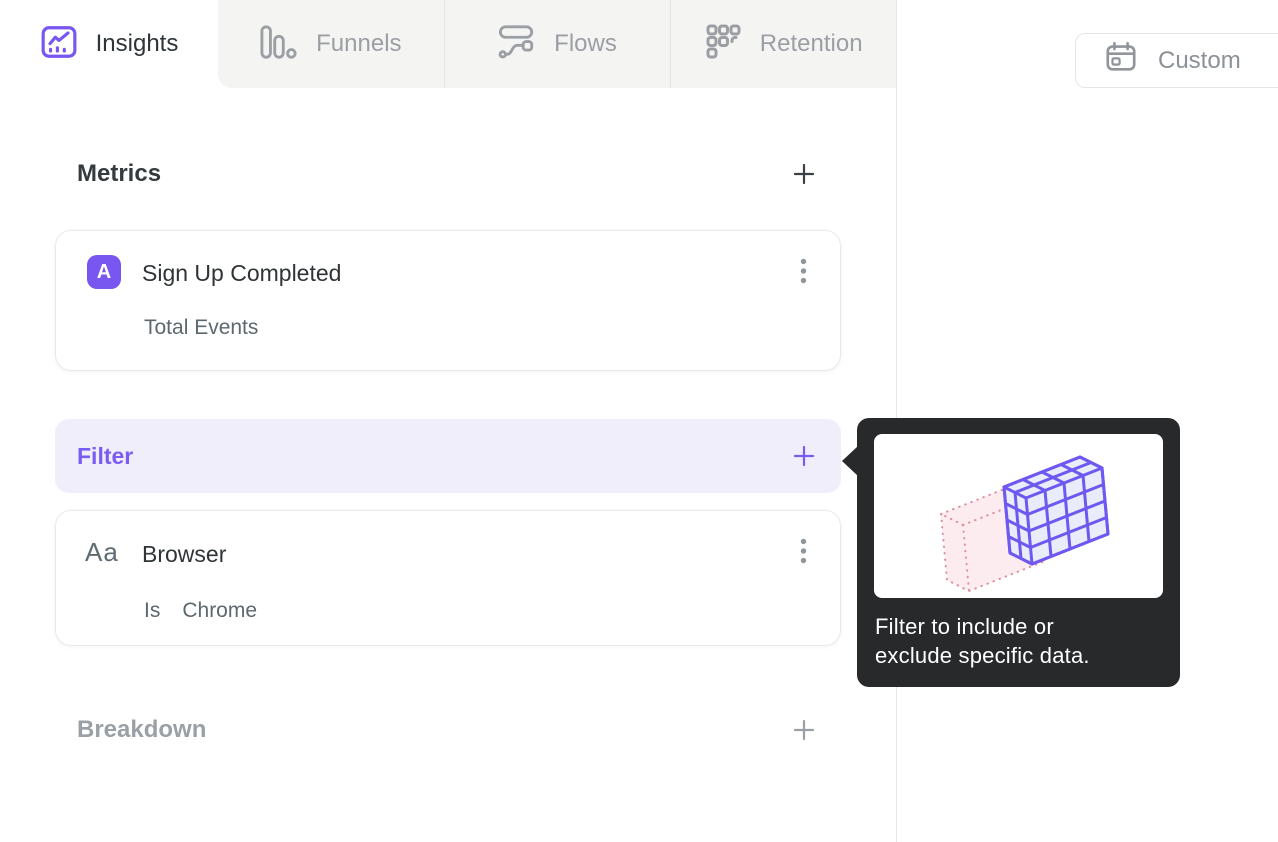 The image size is (1278, 842). I want to click on tab-funnels: Funnels, so click(331, 44).